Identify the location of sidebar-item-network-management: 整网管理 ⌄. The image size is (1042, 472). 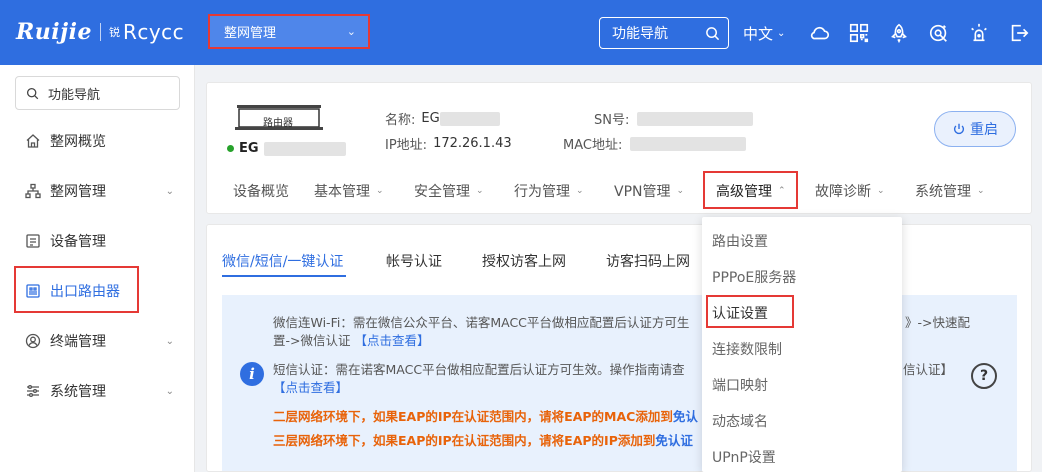
(97, 191).